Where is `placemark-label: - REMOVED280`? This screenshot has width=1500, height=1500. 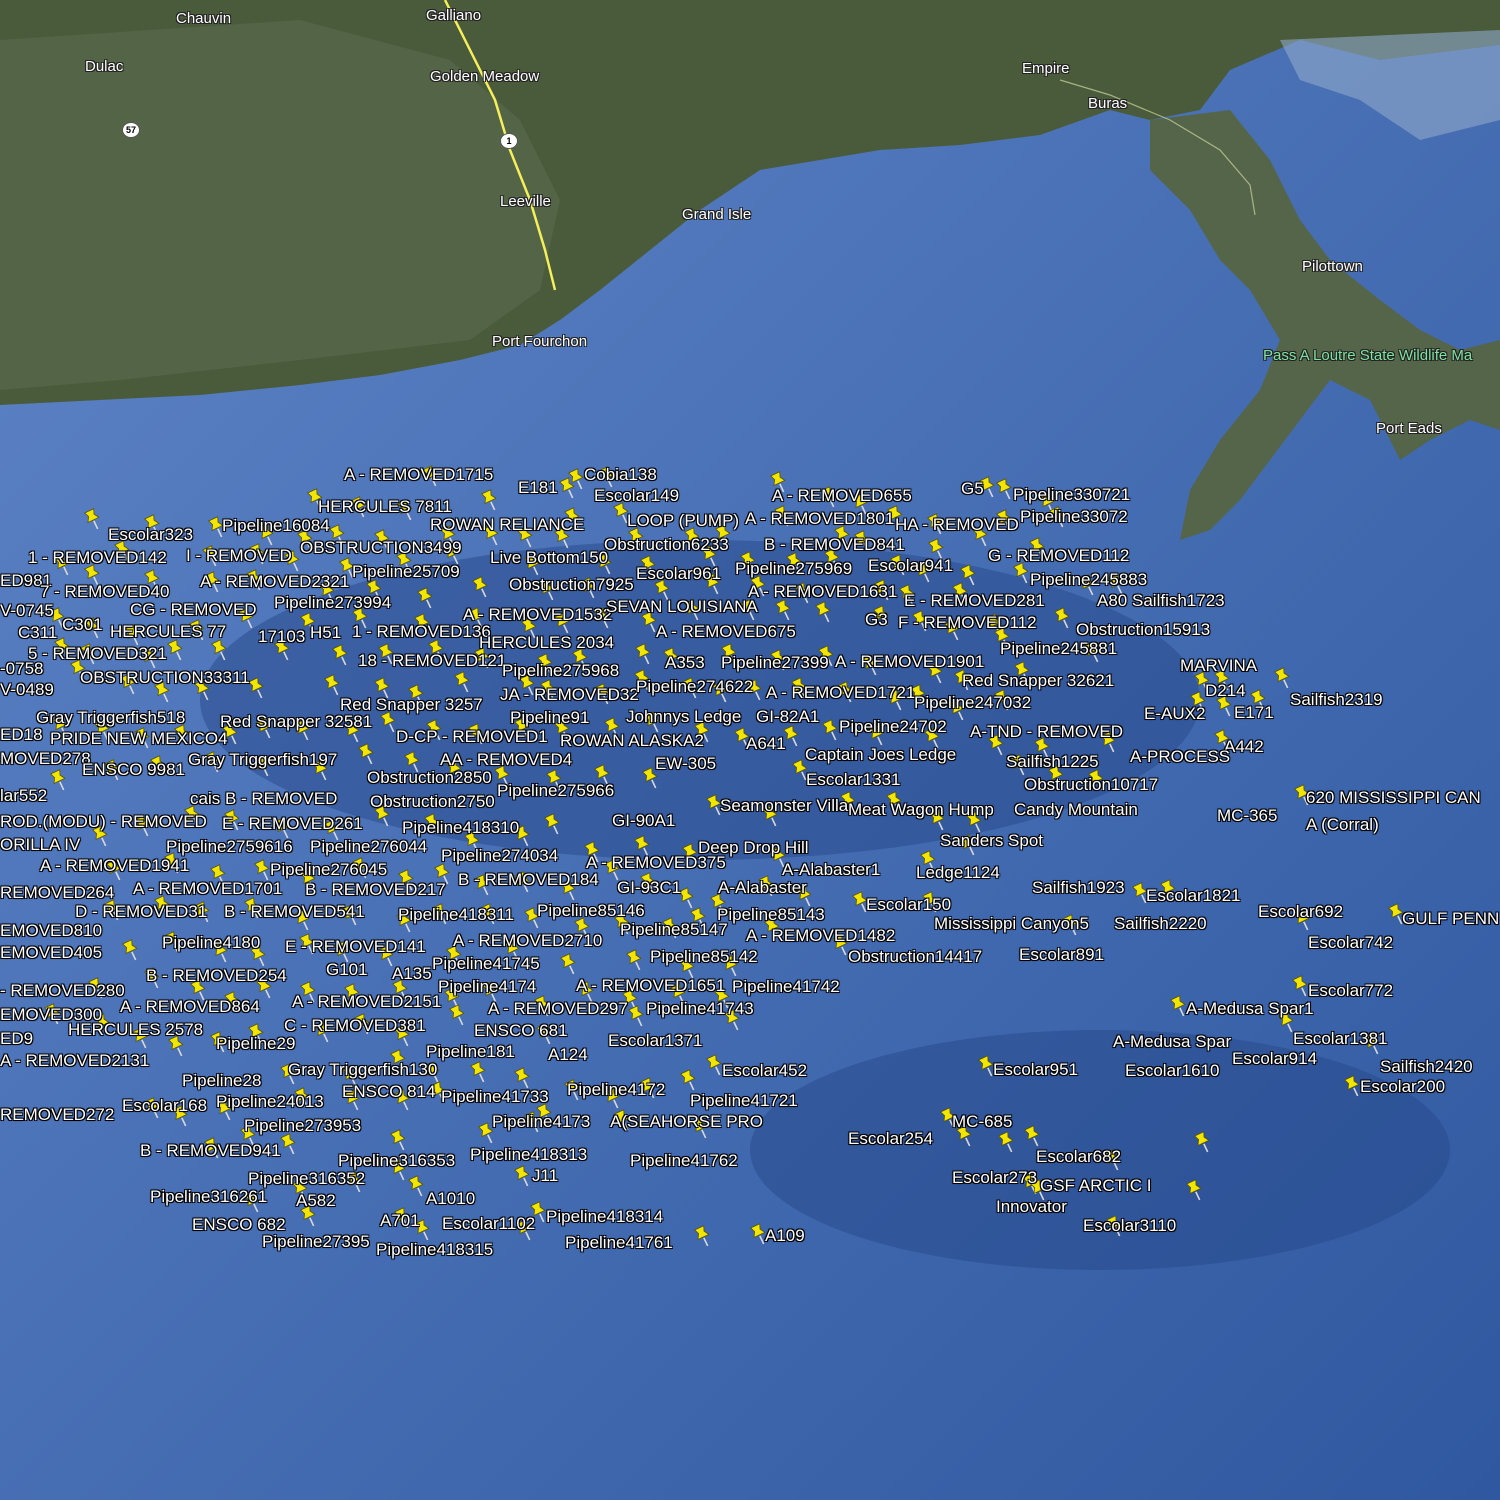
placemark-label: - REMOVED280 is located at coordinates (62, 991).